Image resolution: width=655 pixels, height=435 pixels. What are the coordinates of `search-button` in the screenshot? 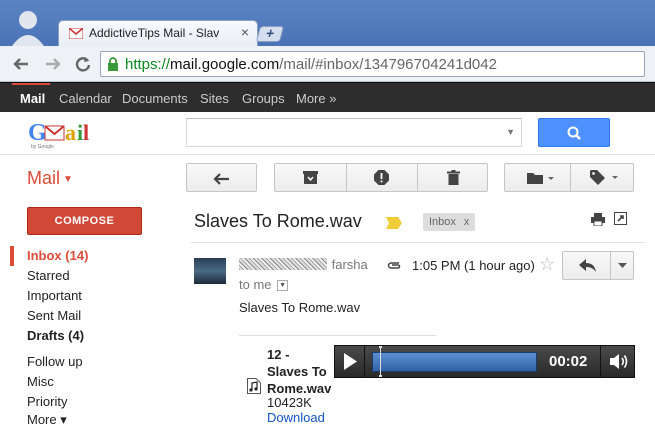 It's located at (574, 132).